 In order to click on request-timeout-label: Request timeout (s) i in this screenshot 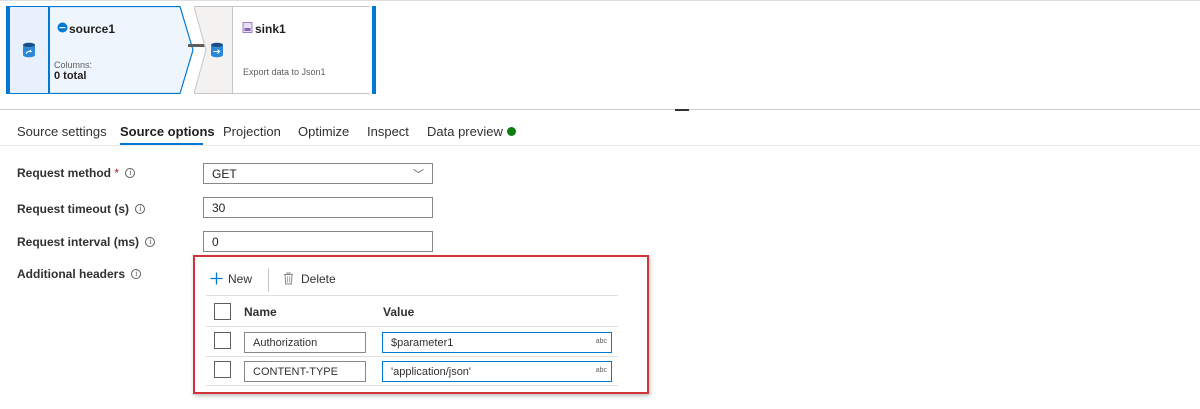, I will do `click(81, 209)`.